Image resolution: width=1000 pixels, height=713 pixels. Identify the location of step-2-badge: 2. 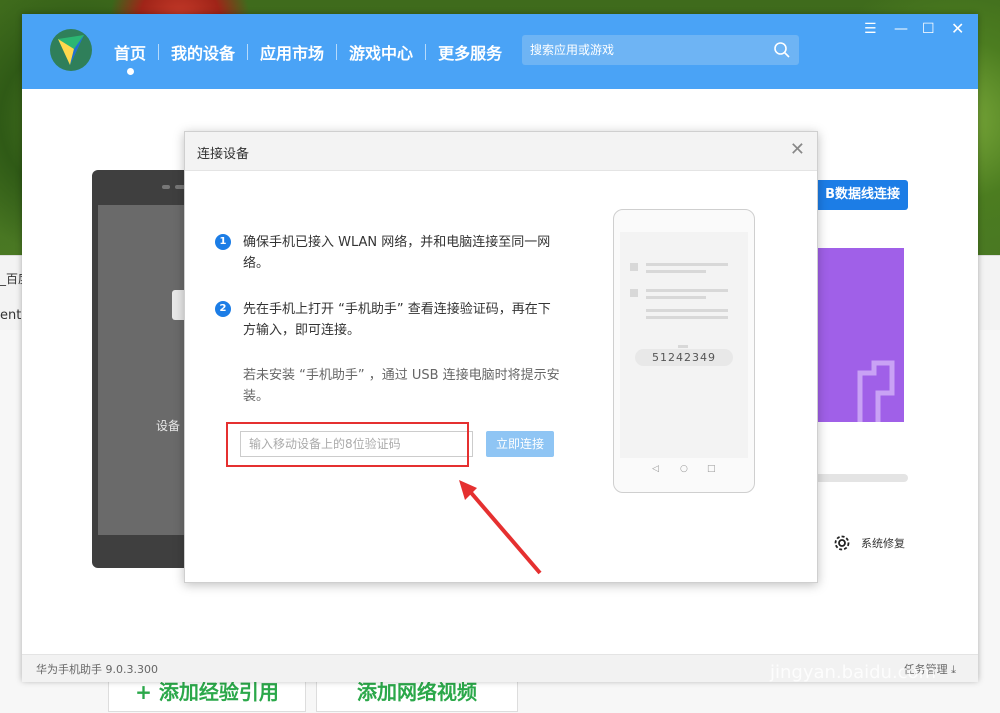
(223, 309).